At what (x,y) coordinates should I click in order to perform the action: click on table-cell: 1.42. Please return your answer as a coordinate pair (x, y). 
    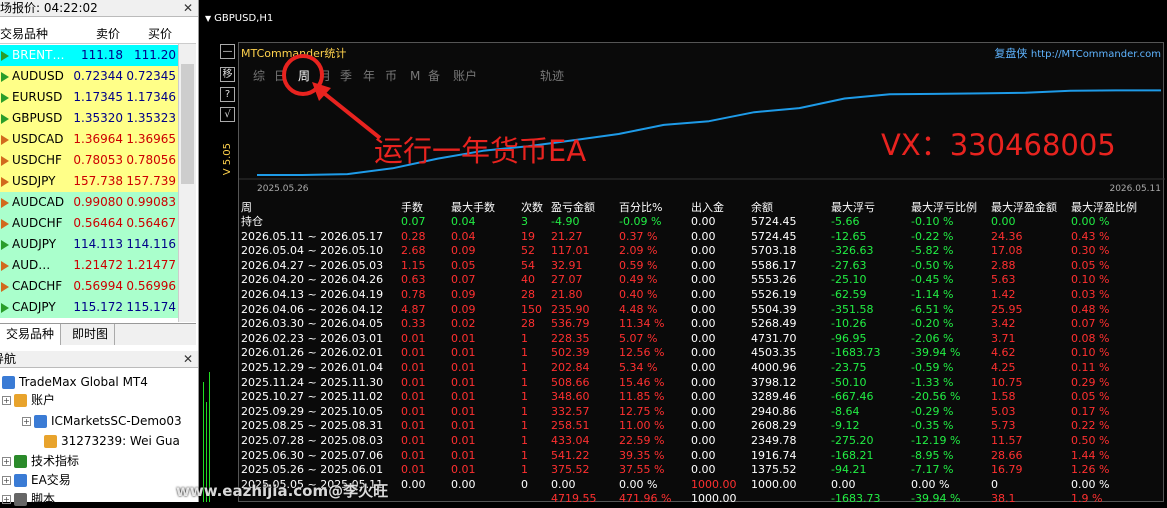
    Looking at the image, I should click on (1003, 294).